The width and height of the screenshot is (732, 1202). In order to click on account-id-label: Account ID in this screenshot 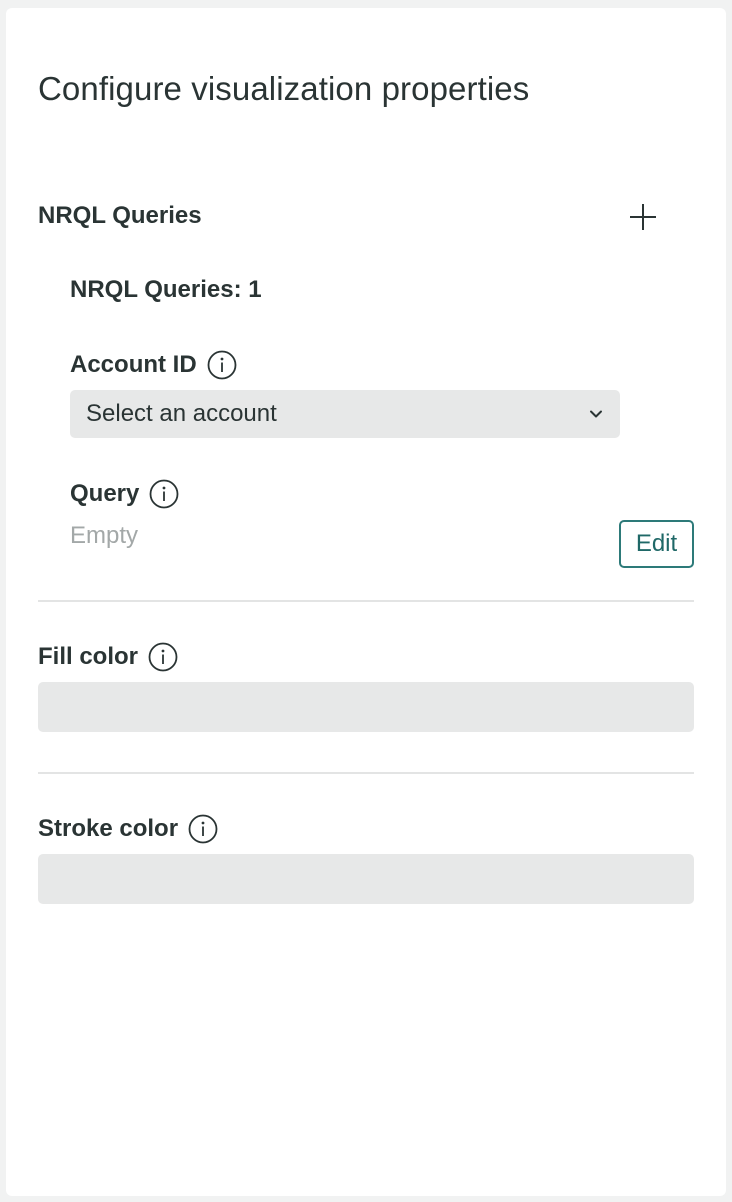, I will do `click(133, 364)`.